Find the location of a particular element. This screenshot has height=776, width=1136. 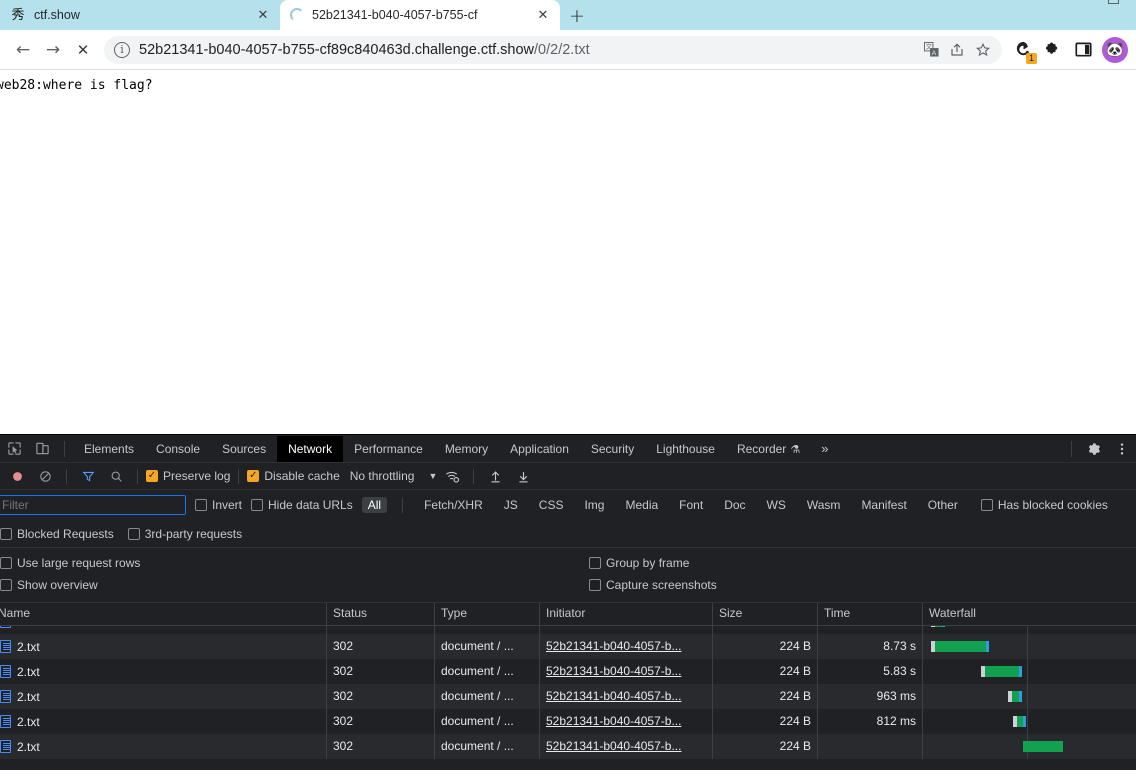

forward-button: → is located at coordinates (53, 50).